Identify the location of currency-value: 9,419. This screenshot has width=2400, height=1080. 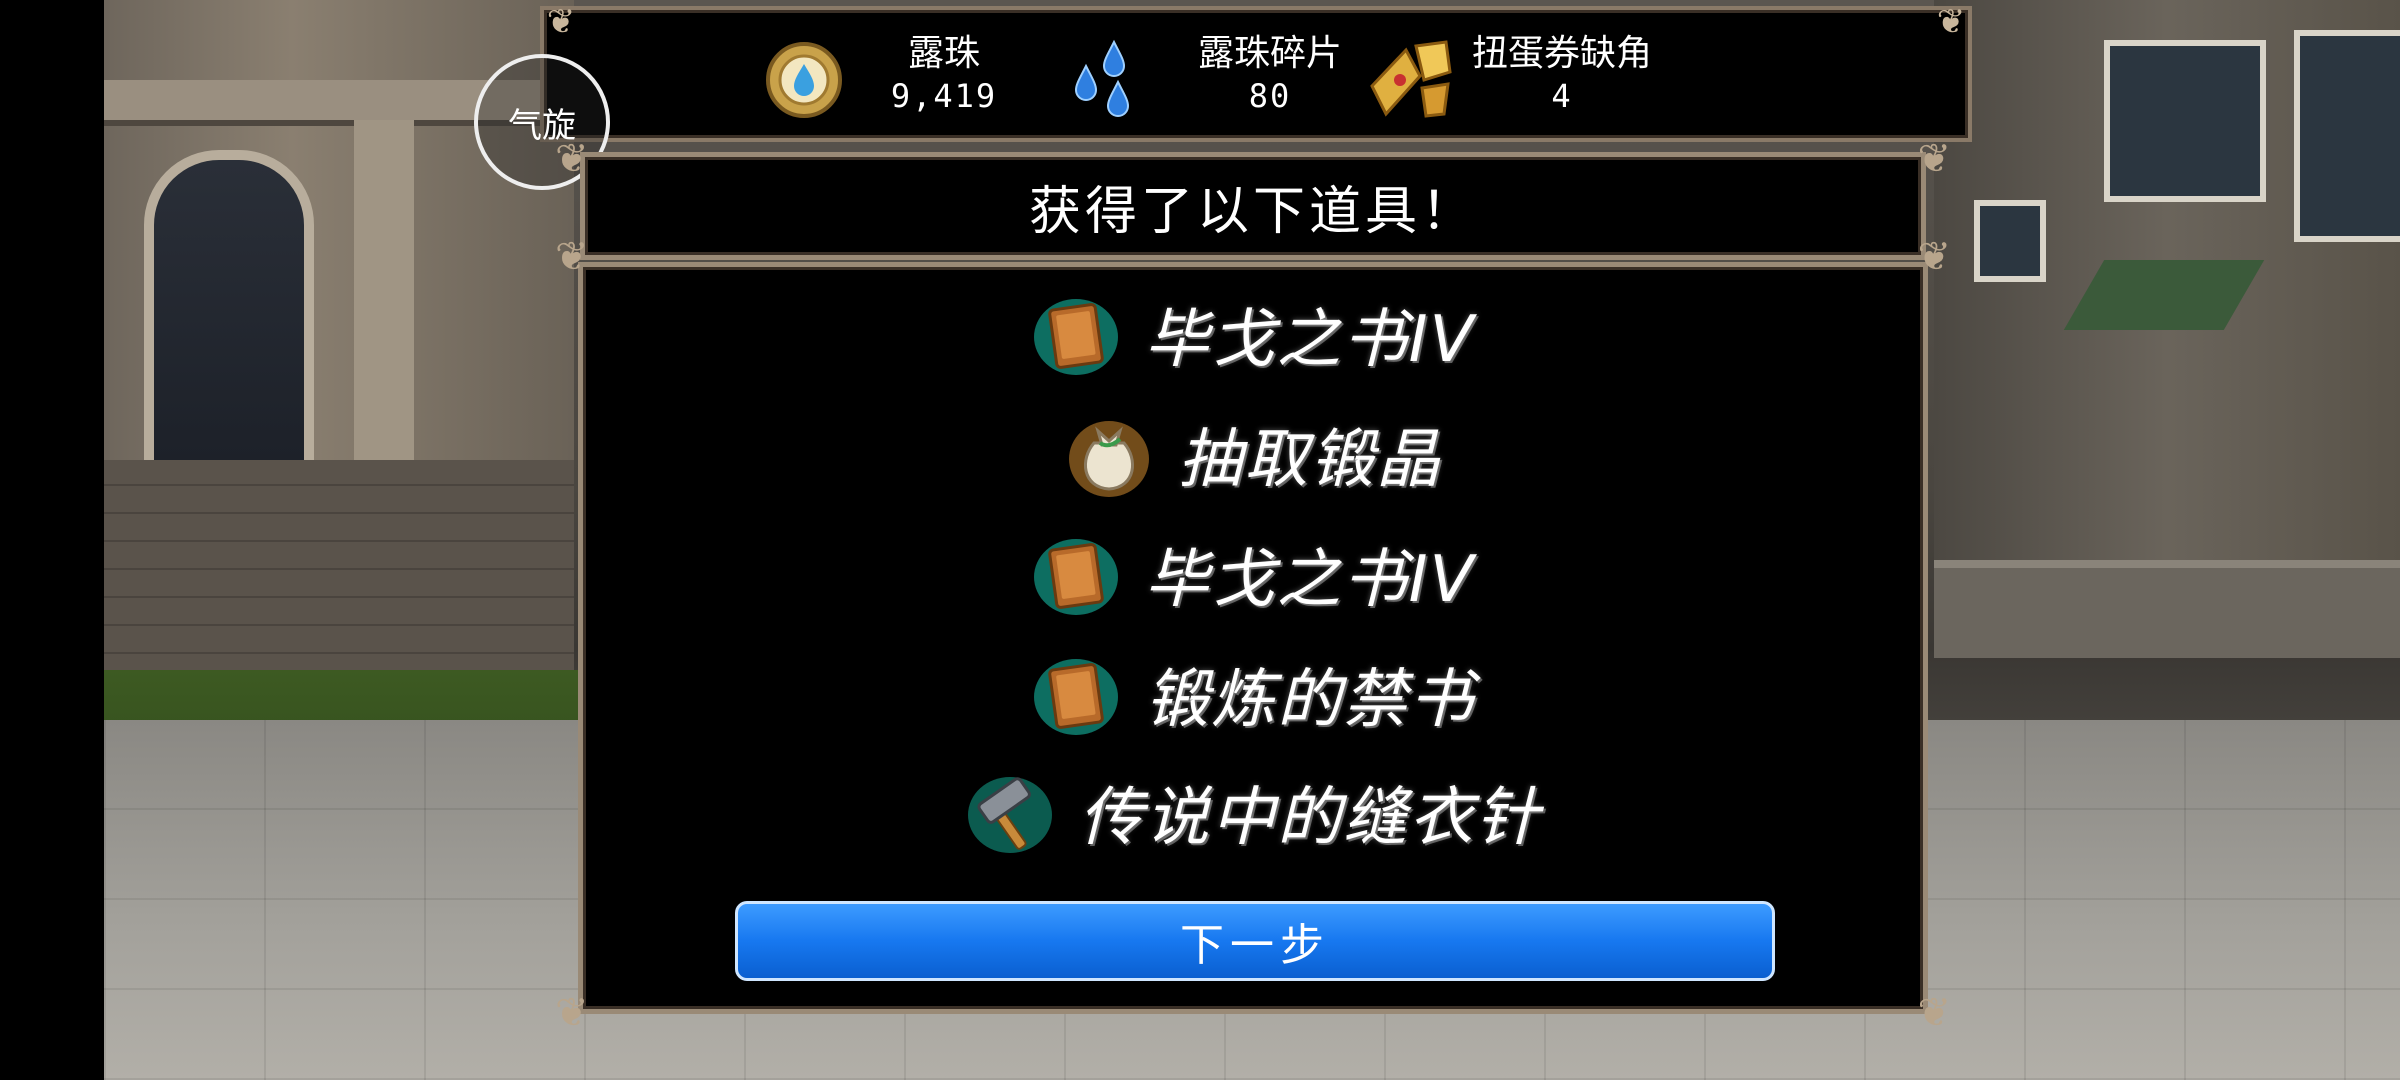
(944, 96).